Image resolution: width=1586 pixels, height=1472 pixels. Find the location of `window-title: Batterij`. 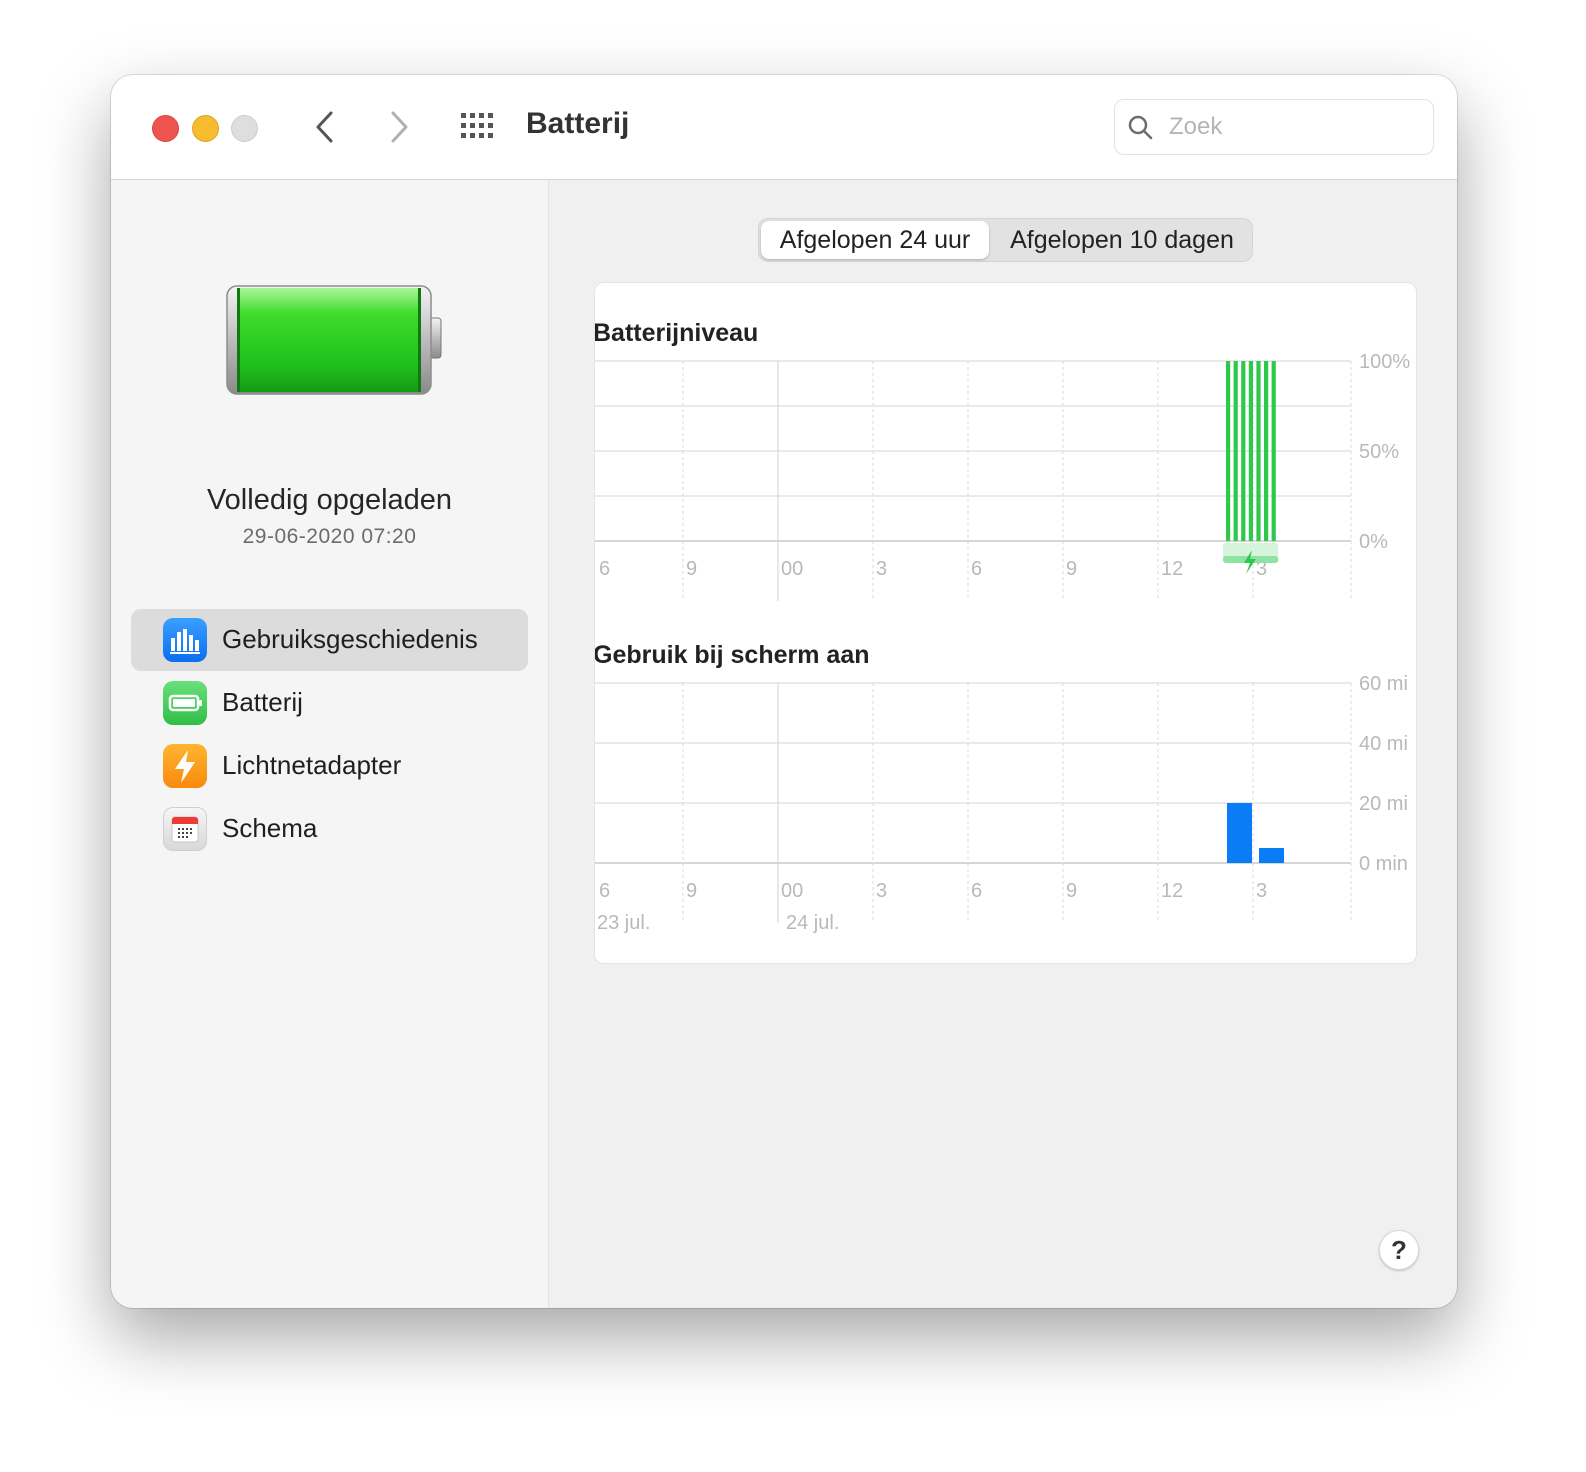

window-title: Batterij is located at coordinates (578, 123).